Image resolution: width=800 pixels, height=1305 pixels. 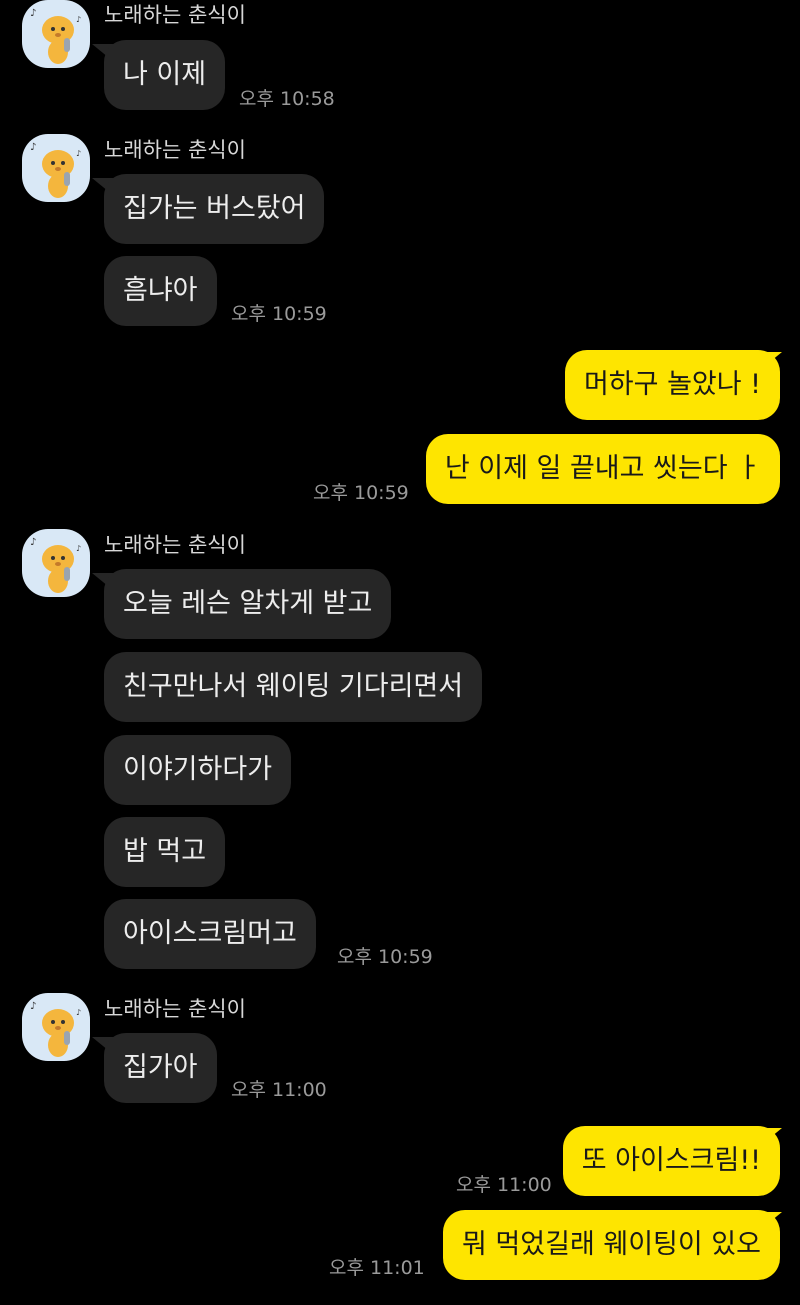 I want to click on message-bubble: 밥 먹고, so click(x=165, y=852).